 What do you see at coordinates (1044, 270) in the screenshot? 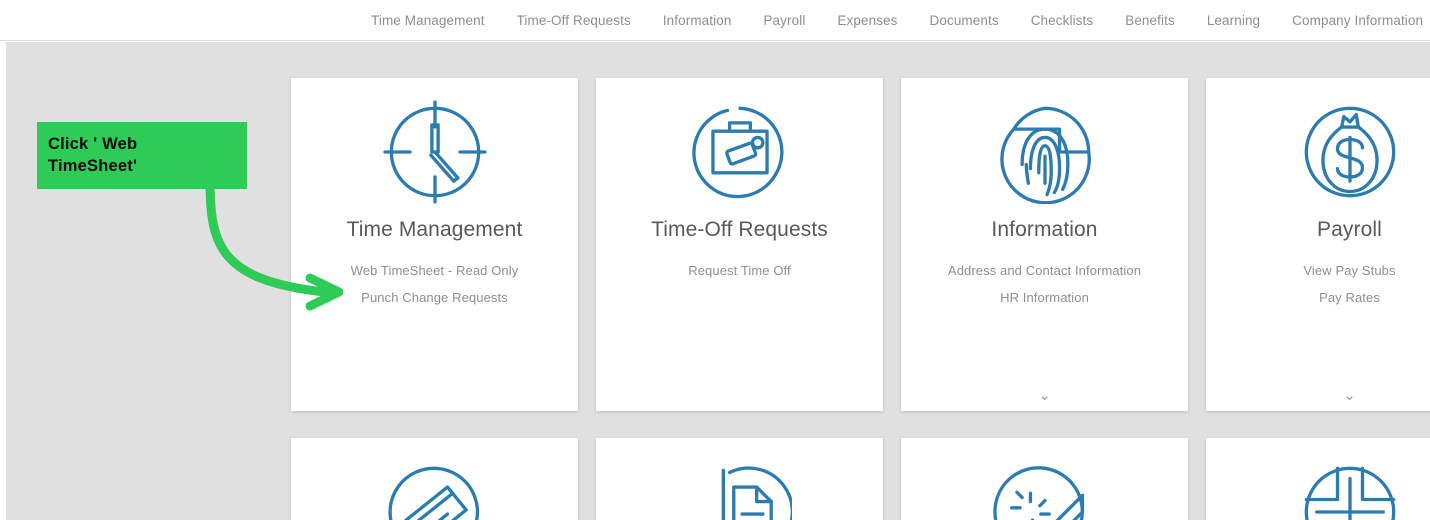
I see `card-link-address-and-contact-information: Address and Contact Information` at bounding box center [1044, 270].